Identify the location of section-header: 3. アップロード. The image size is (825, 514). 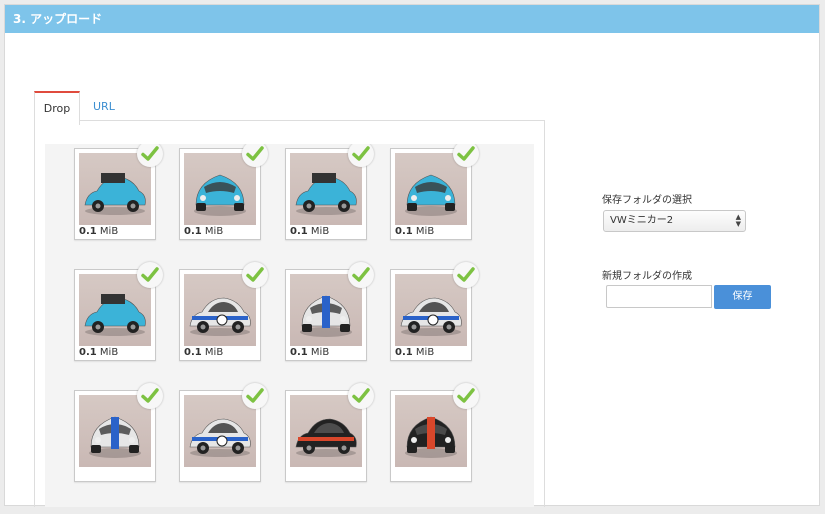
(412, 19).